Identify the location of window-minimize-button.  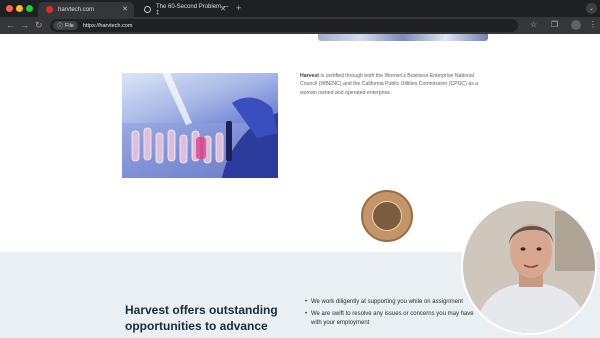
(19, 8).